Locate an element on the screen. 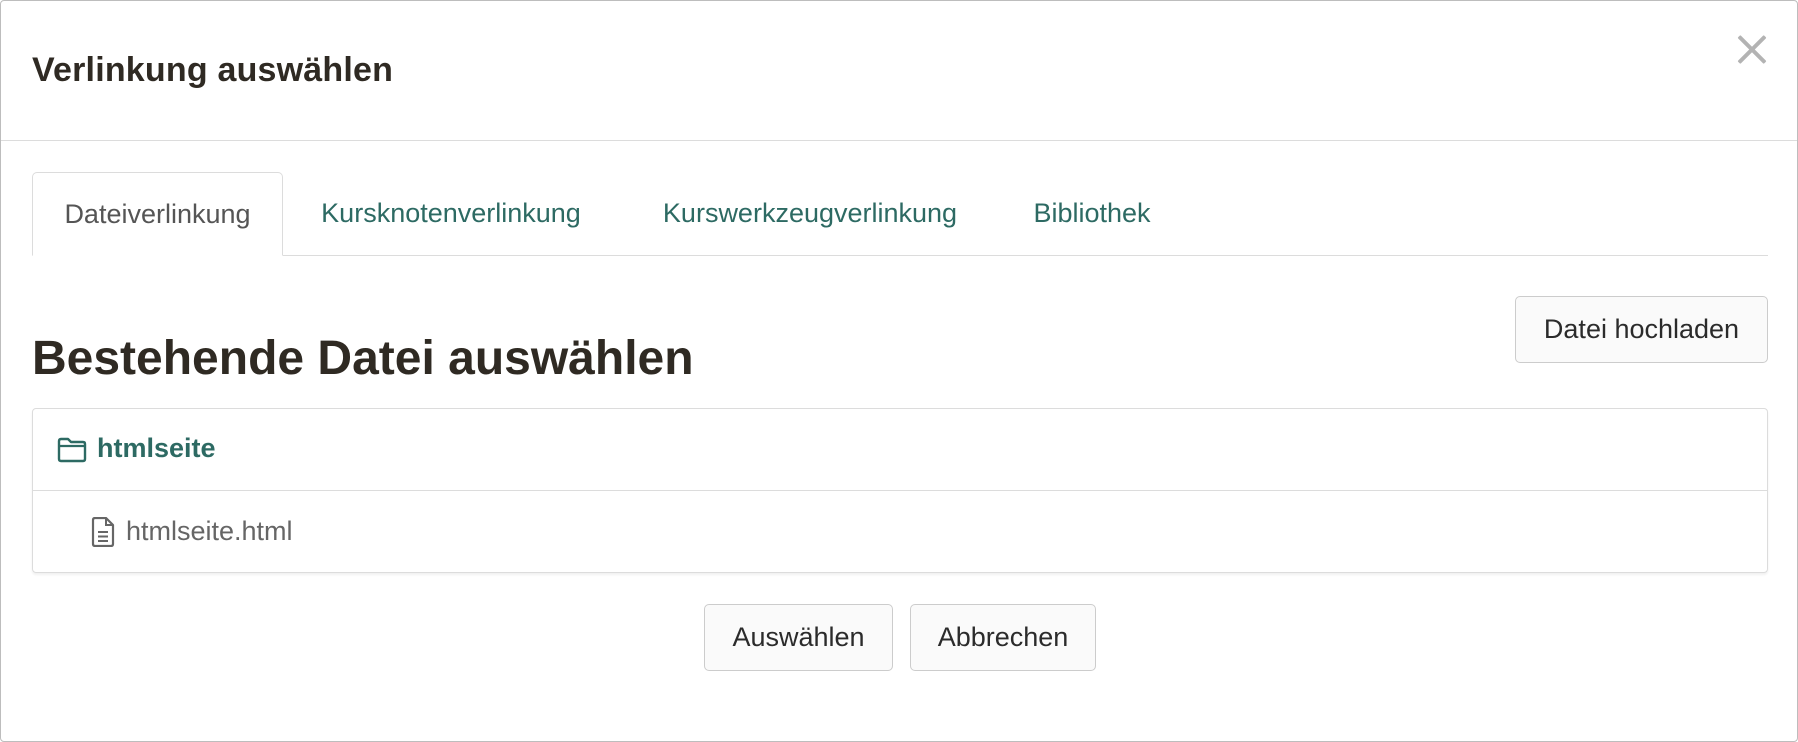 This screenshot has height=742, width=1798. dialog-title: Verlinkung auswählen is located at coordinates (213, 70).